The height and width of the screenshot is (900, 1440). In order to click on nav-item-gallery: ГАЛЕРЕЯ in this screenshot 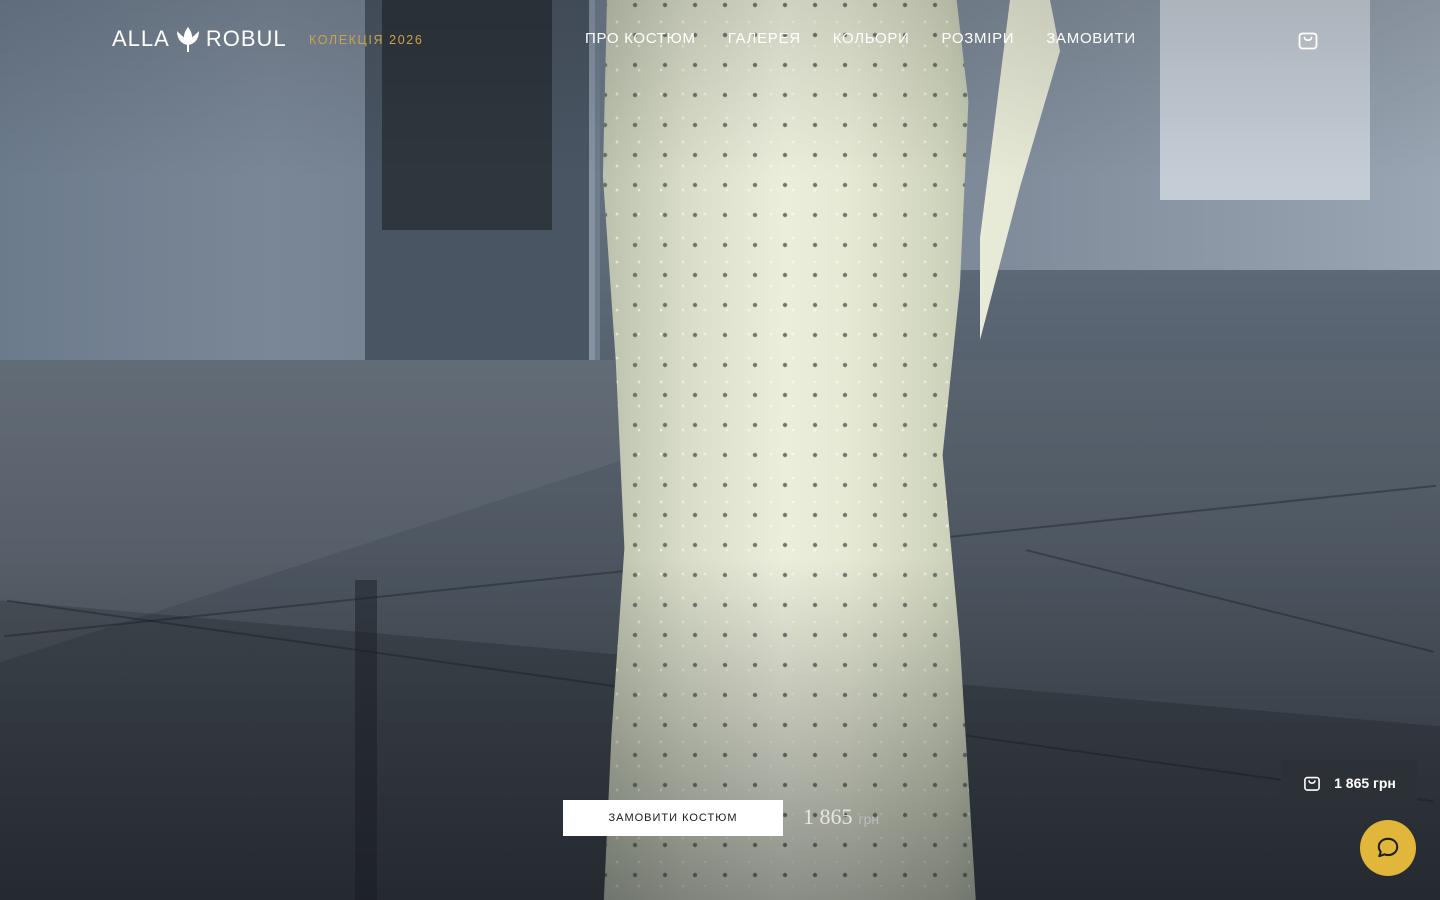, I will do `click(764, 38)`.